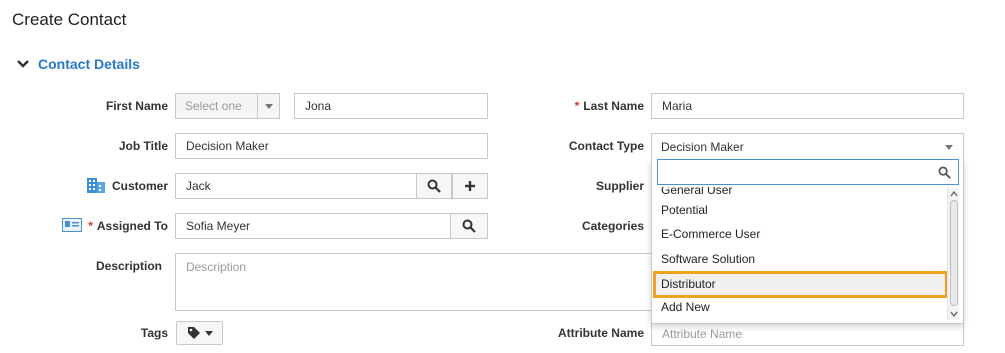 This screenshot has height=353, width=1005. What do you see at coordinates (391, 106) in the screenshot?
I see `first-name-input: Jona` at bounding box center [391, 106].